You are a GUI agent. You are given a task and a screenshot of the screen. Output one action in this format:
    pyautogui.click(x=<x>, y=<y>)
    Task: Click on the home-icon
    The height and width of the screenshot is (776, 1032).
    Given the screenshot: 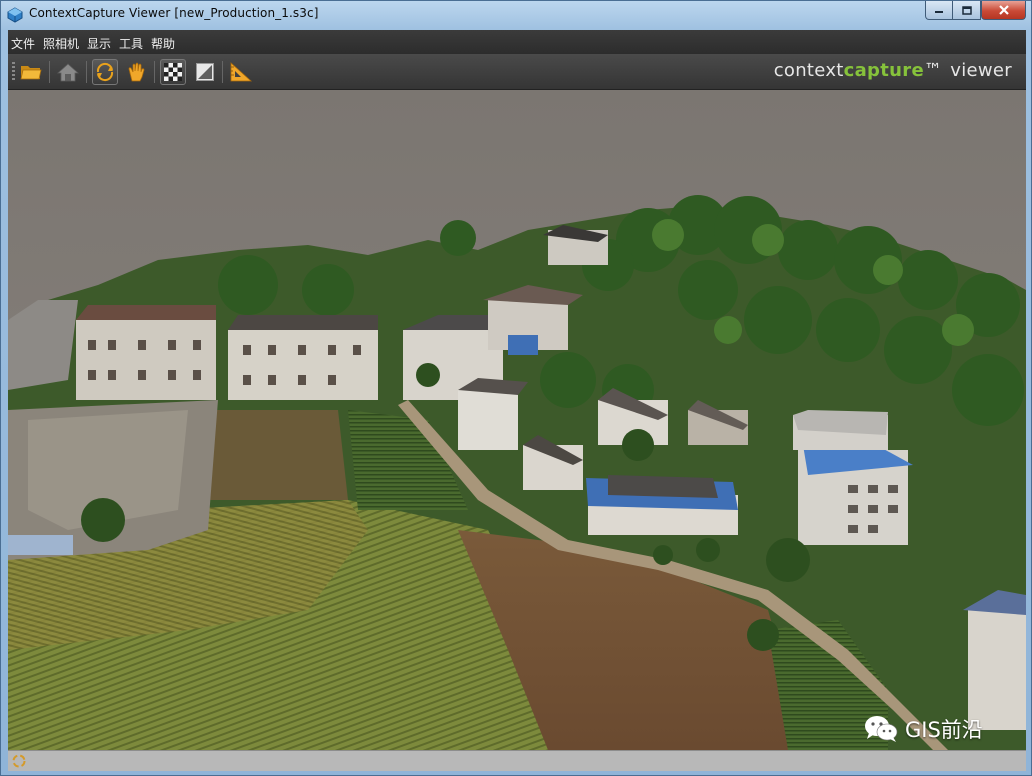 What is the action you would take?
    pyautogui.click(x=68, y=72)
    